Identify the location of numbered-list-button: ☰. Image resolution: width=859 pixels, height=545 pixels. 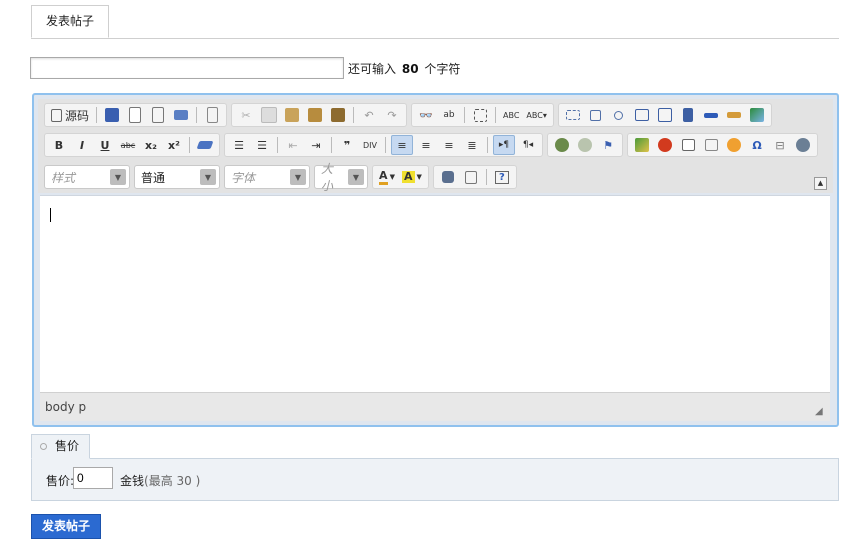
(239, 145).